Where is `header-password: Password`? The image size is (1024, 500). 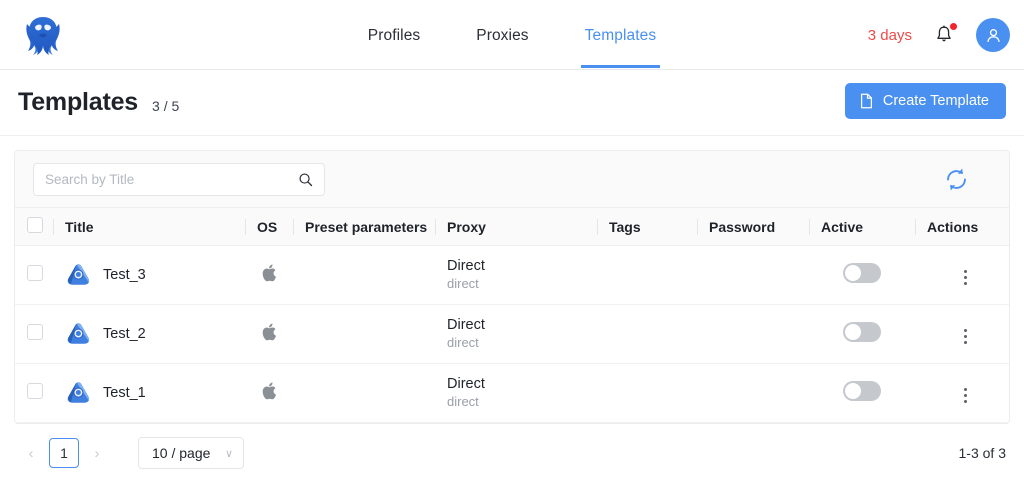 header-password: Password is located at coordinates (753, 226).